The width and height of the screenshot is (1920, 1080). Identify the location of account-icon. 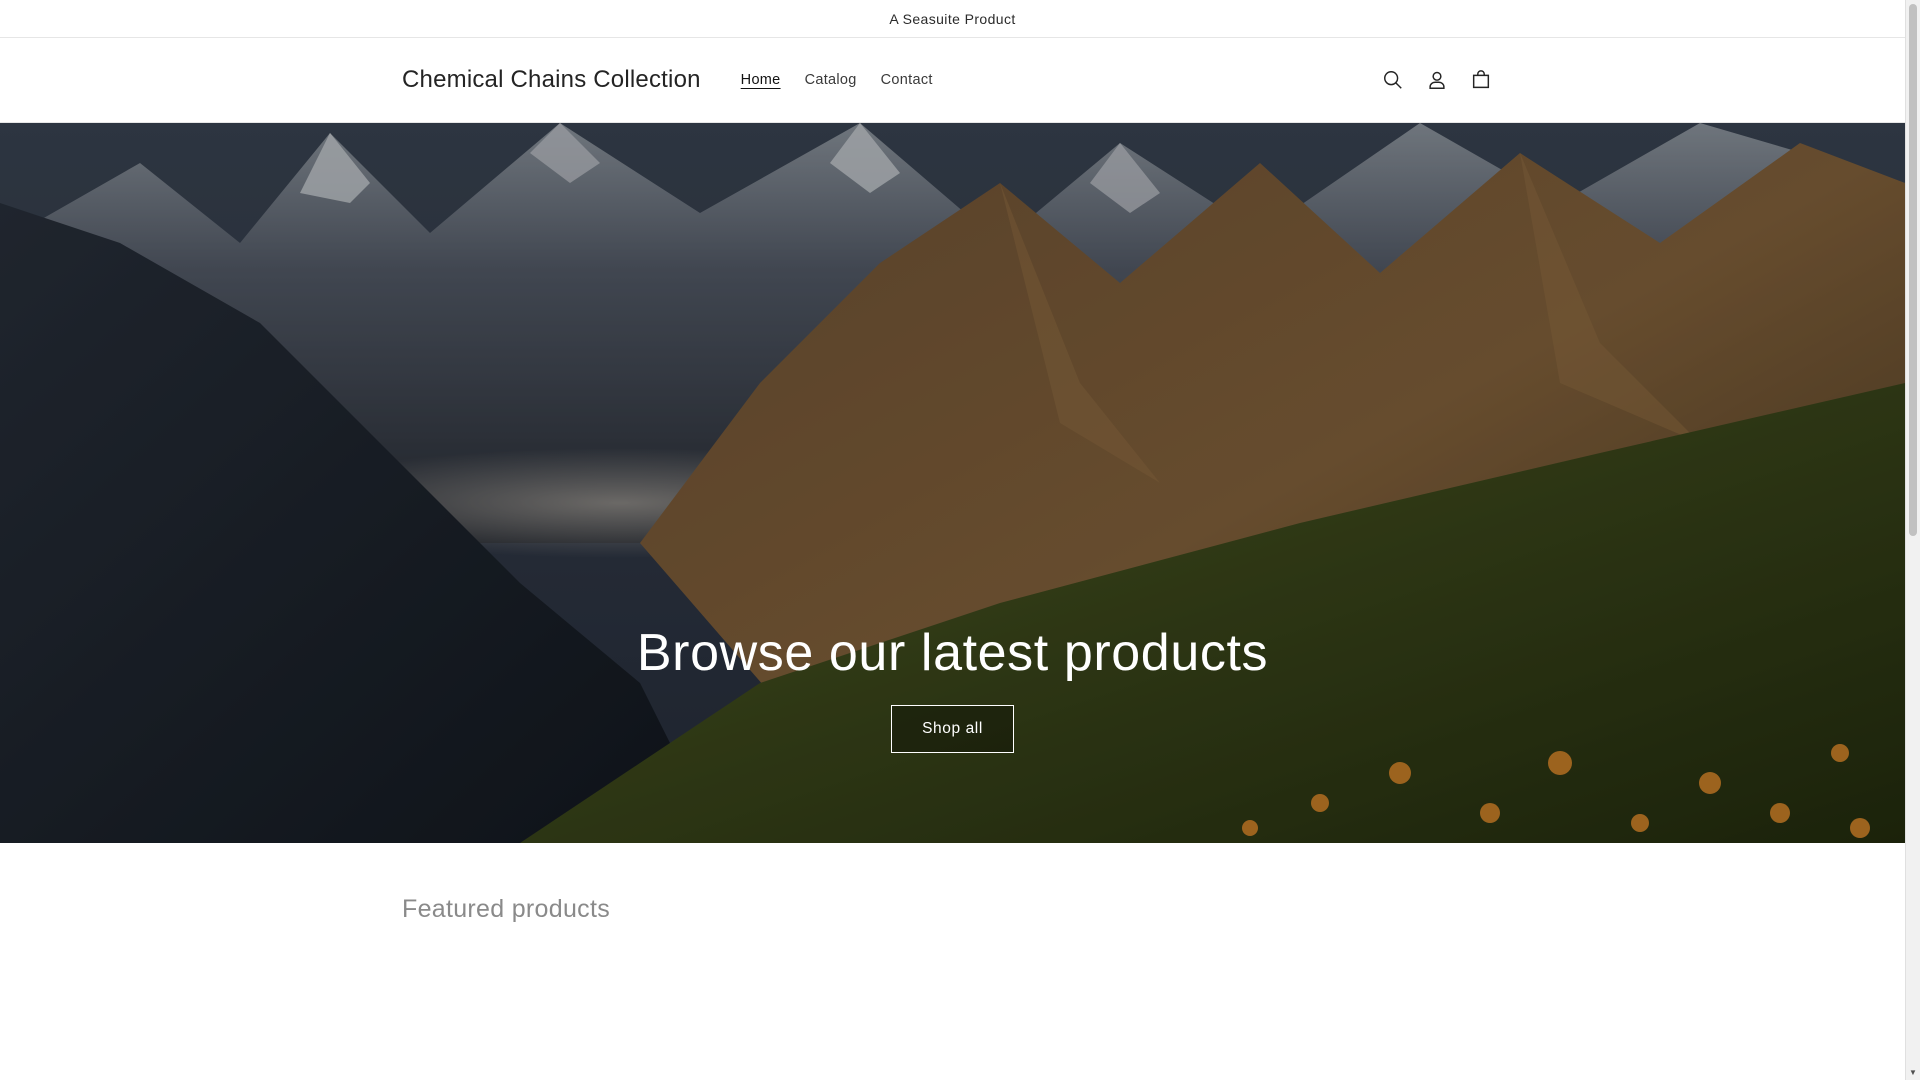
(1437, 80).